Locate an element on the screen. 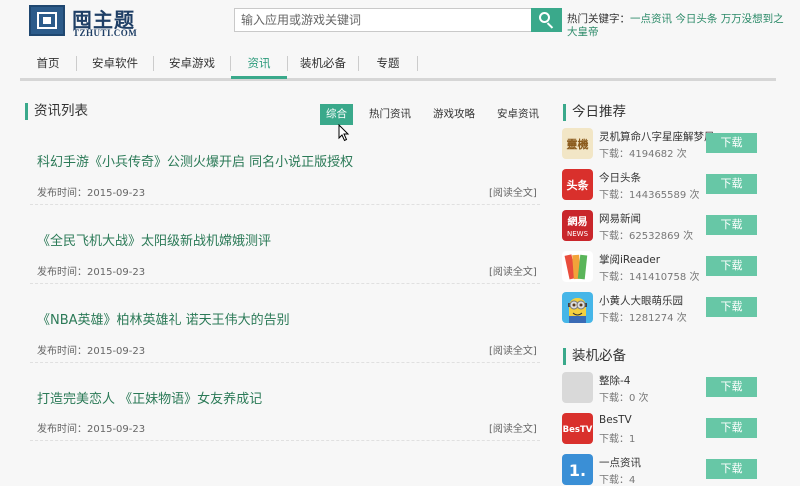 Image resolution: width=800 pixels, height=486 pixels. placeholder-icon is located at coordinates (577, 387).